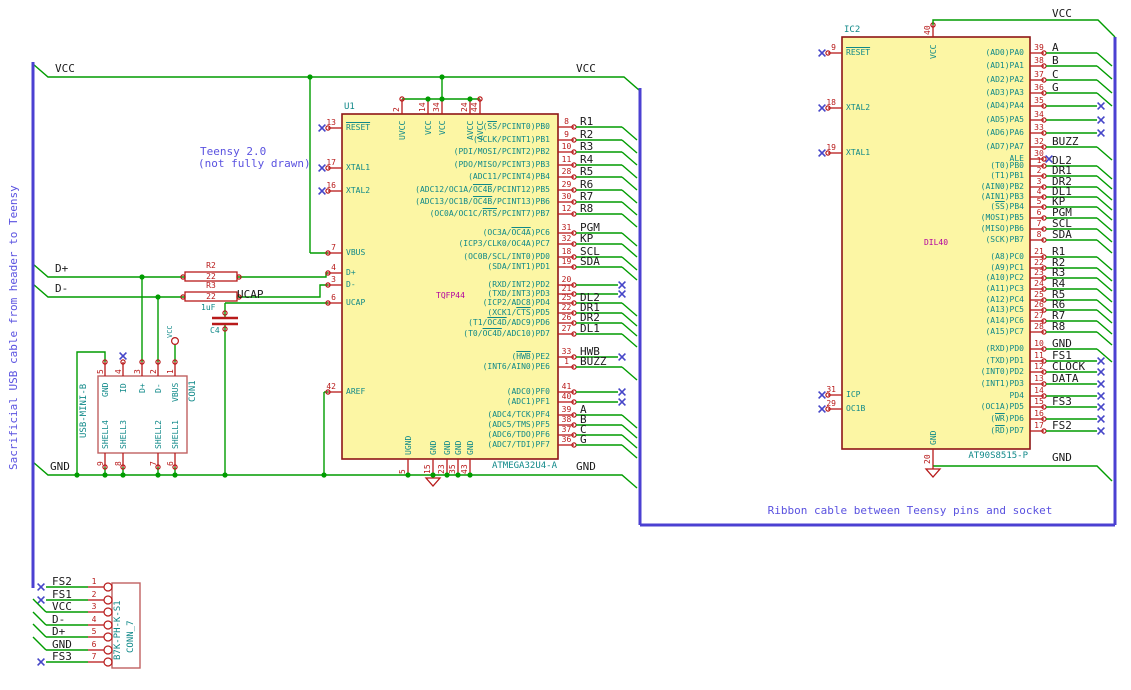 The width and height of the screenshot is (1131, 690). Describe the element at coordinates (94, 581) in the screenshot. I see `pin-number: 1` at that location.